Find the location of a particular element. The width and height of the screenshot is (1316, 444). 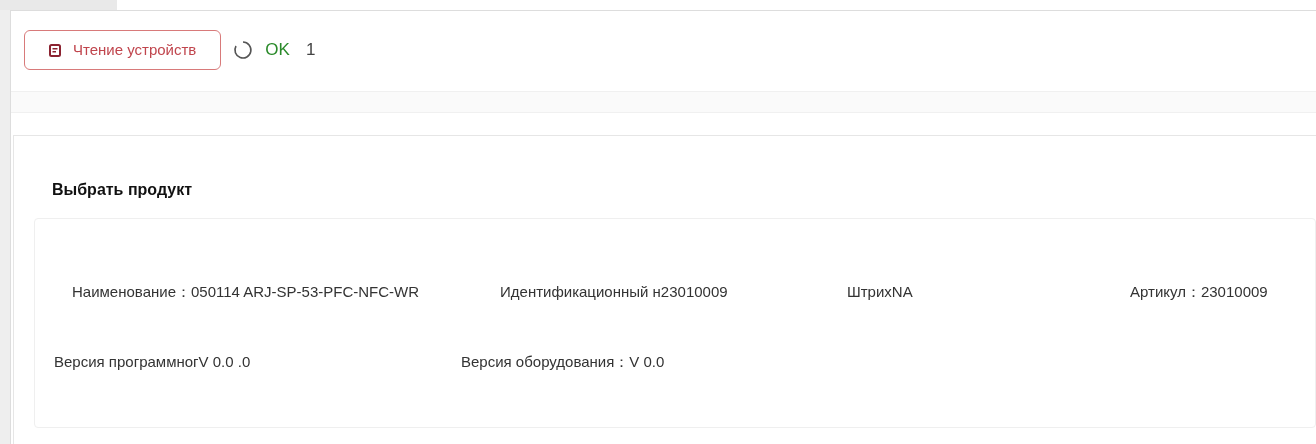

field-label: Наименование： is located at coordinates (131, 291).